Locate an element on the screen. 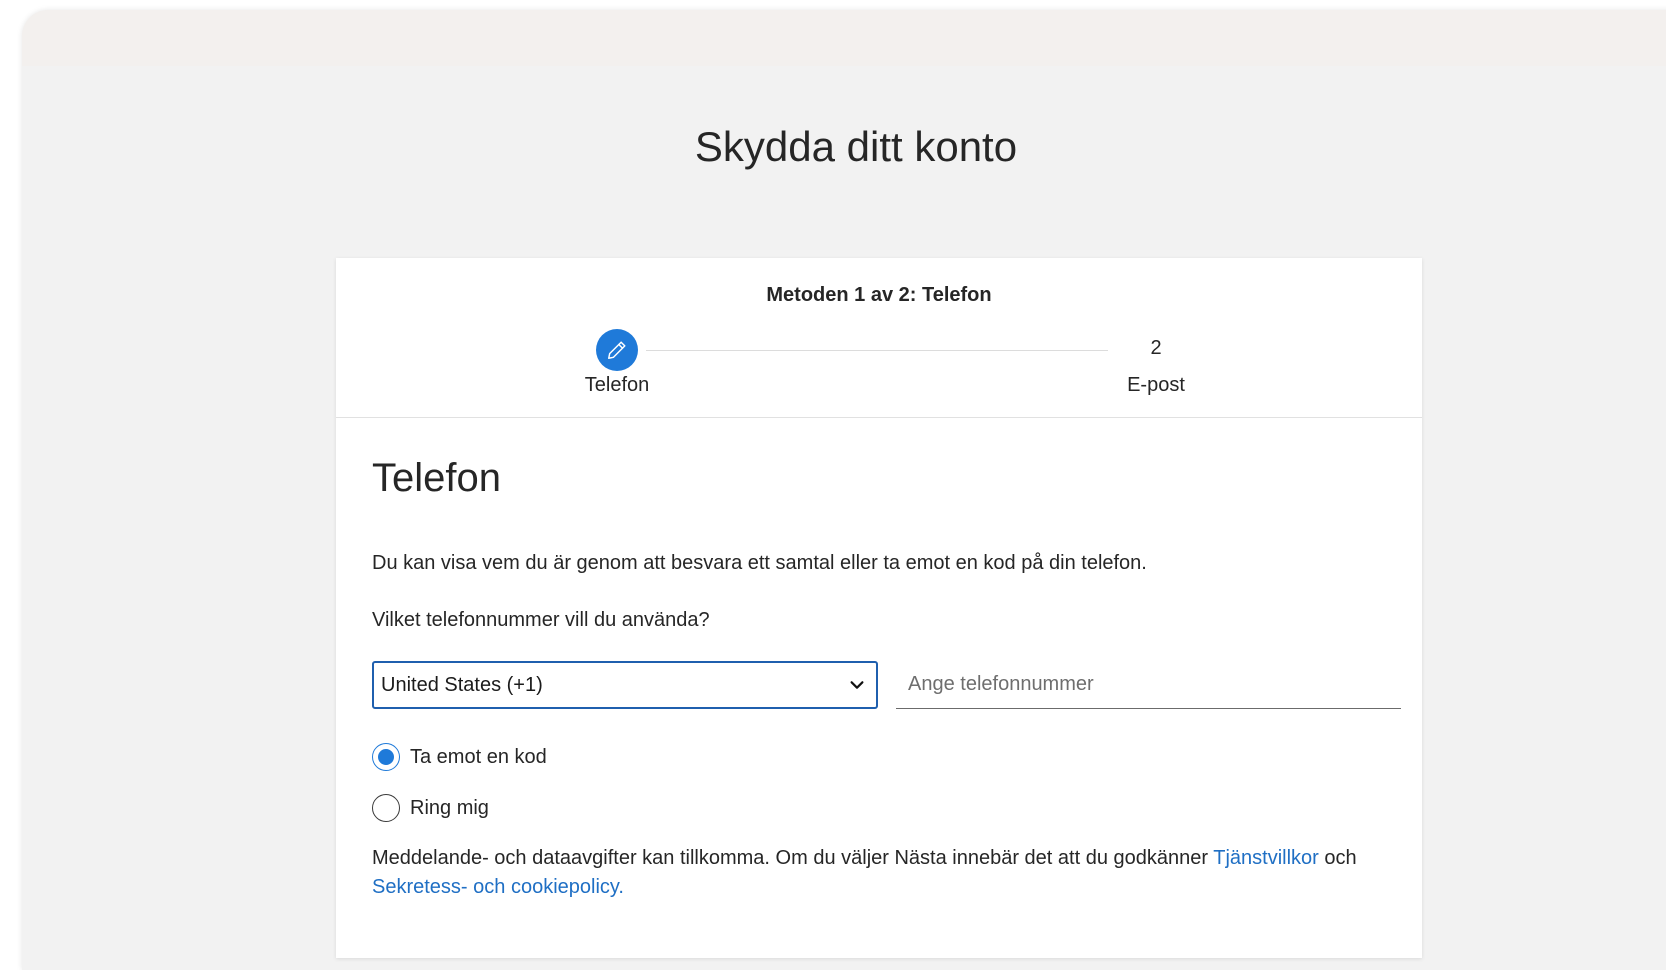 Image resolution: width=1666 pixels, height=970 pixels. option-receive-code-label: Ta emot en kod is located at coordinates (478, 756).